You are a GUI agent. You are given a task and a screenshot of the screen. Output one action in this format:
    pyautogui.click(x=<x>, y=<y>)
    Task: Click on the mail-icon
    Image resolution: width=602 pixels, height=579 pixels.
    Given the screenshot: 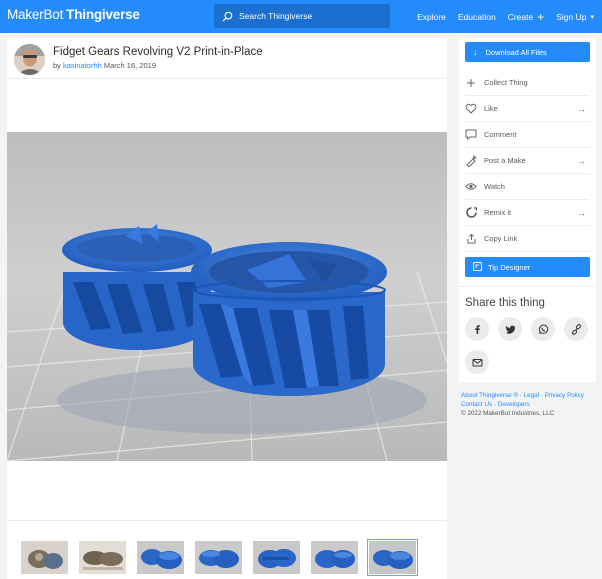 What is the action you would take?
    pyautogui.click(x=477, y=362)
    